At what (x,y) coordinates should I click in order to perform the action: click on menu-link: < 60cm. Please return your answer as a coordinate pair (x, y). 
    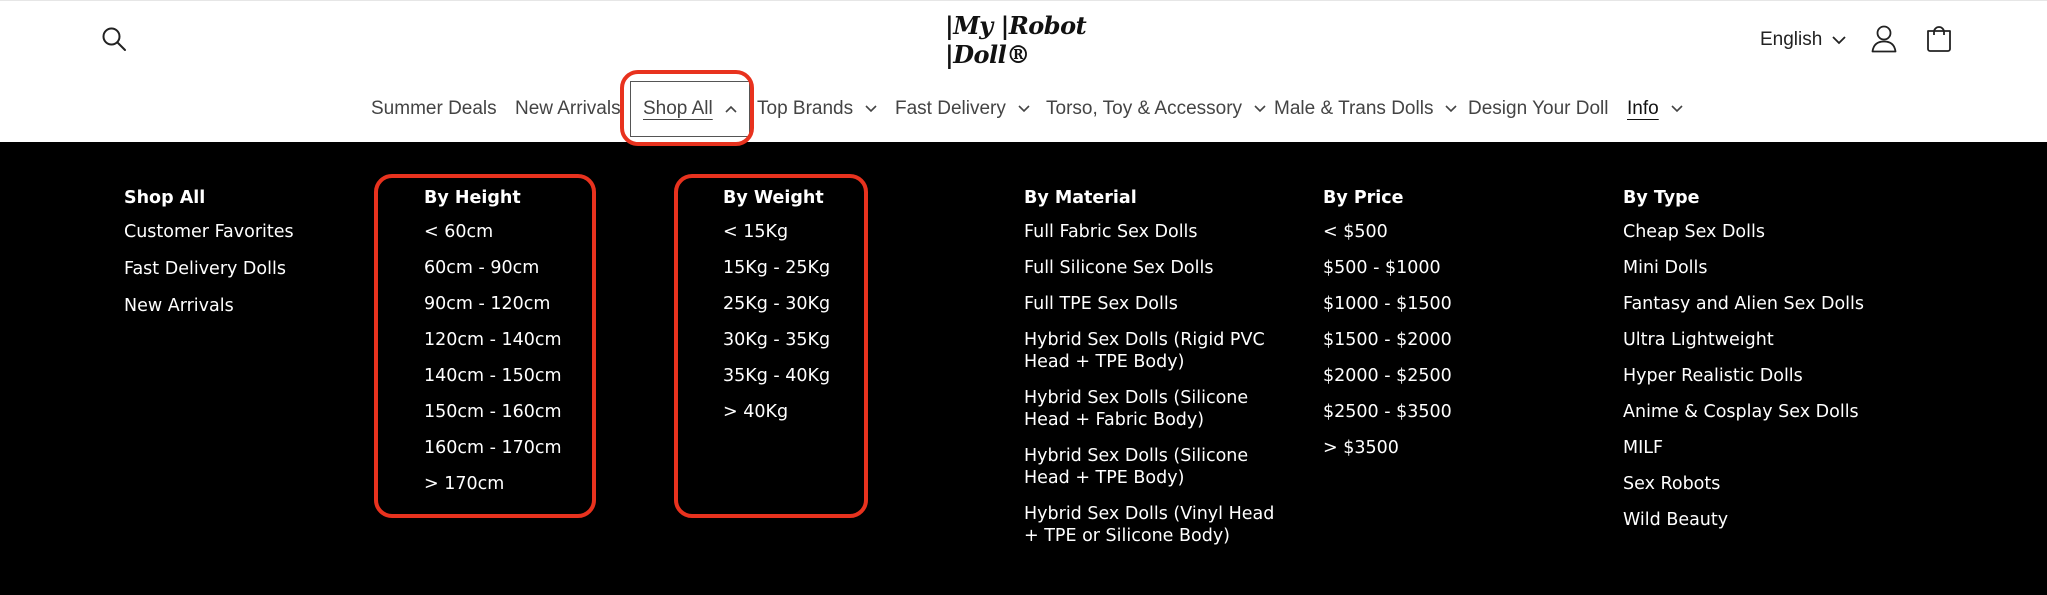
    Looking at the image, I should click on (493, 232).